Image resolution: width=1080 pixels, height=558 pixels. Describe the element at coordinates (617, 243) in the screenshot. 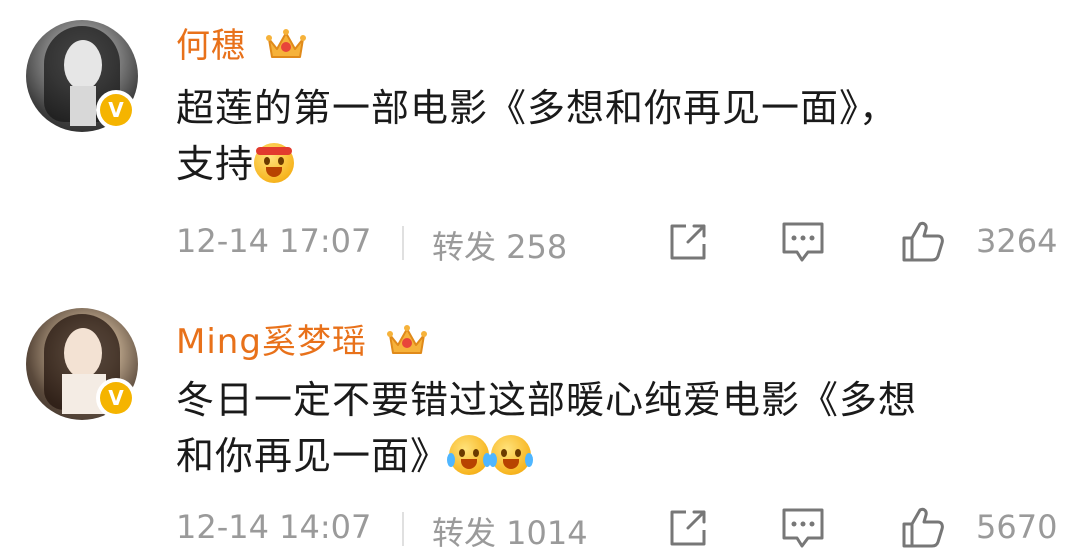

I see `comment-meta: 12-14 17:07 转发 258 3264` at that location.